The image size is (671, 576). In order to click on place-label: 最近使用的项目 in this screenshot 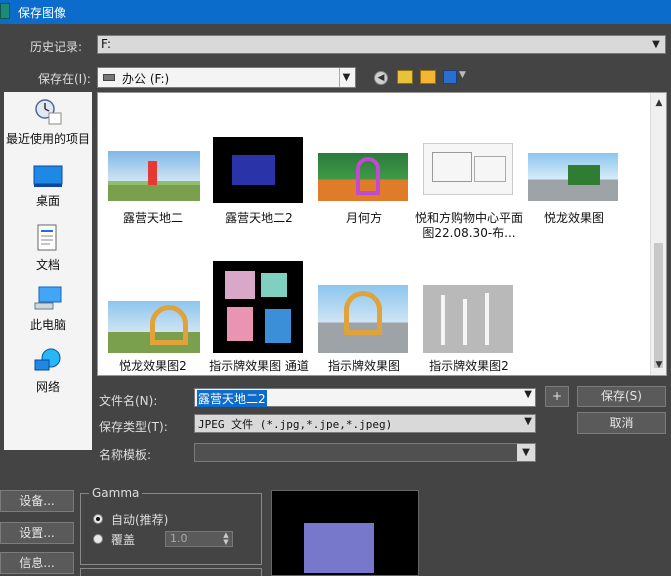, I will do `click(47, 139)`.